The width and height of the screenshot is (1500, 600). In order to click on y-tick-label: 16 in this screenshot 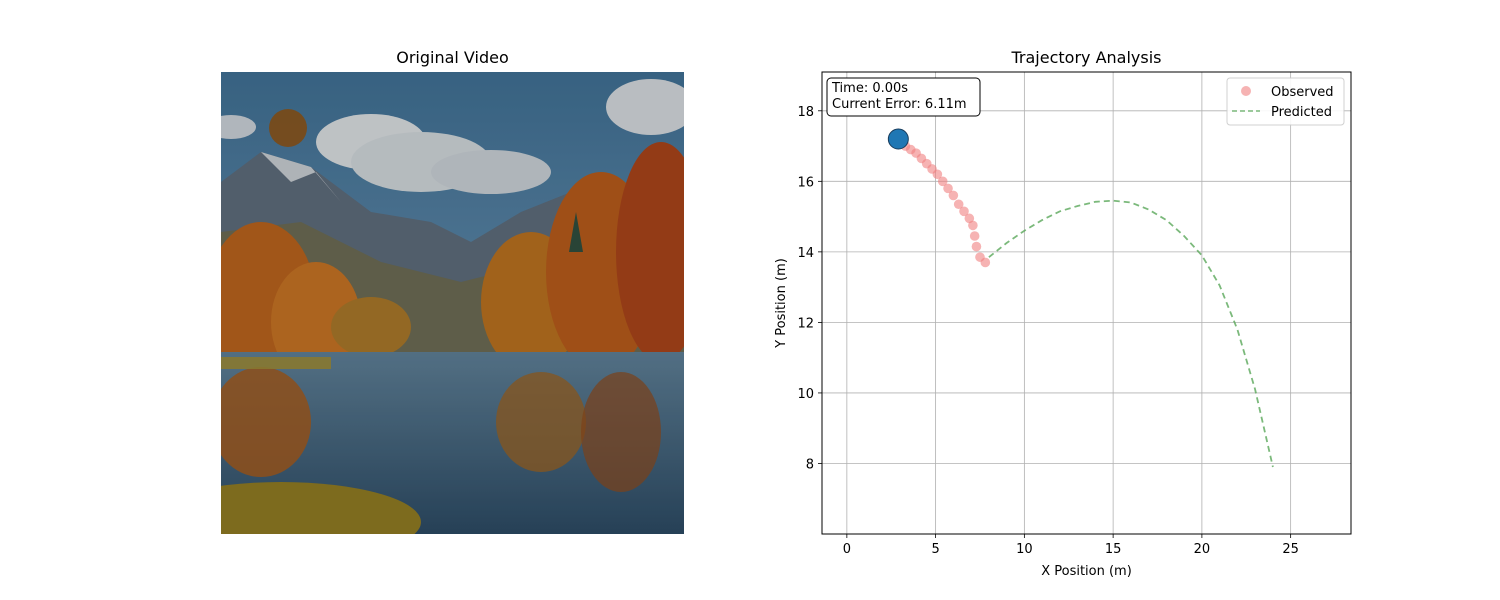, I will do `click(805, 182)`.